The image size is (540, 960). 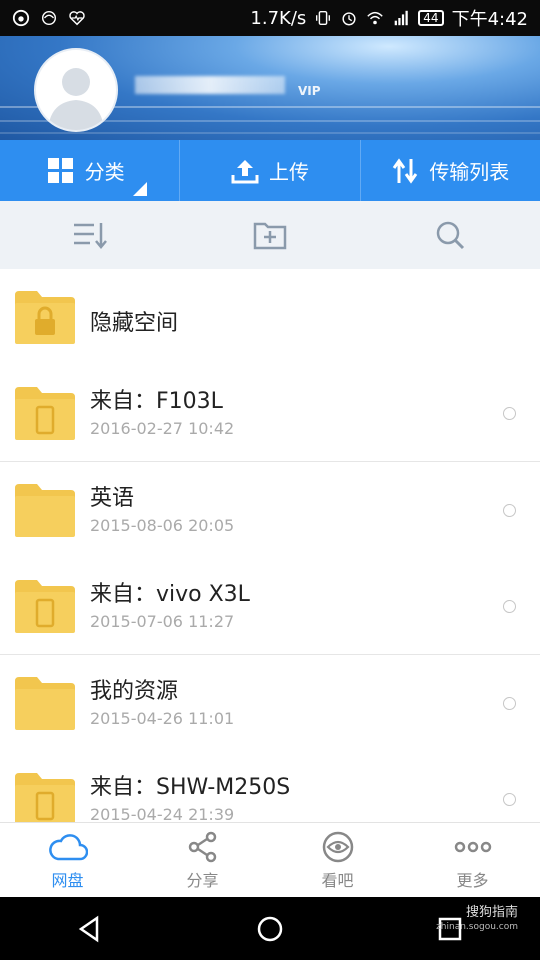 I want to click on tab-watch: 看吧, so click(x=337, y=860).